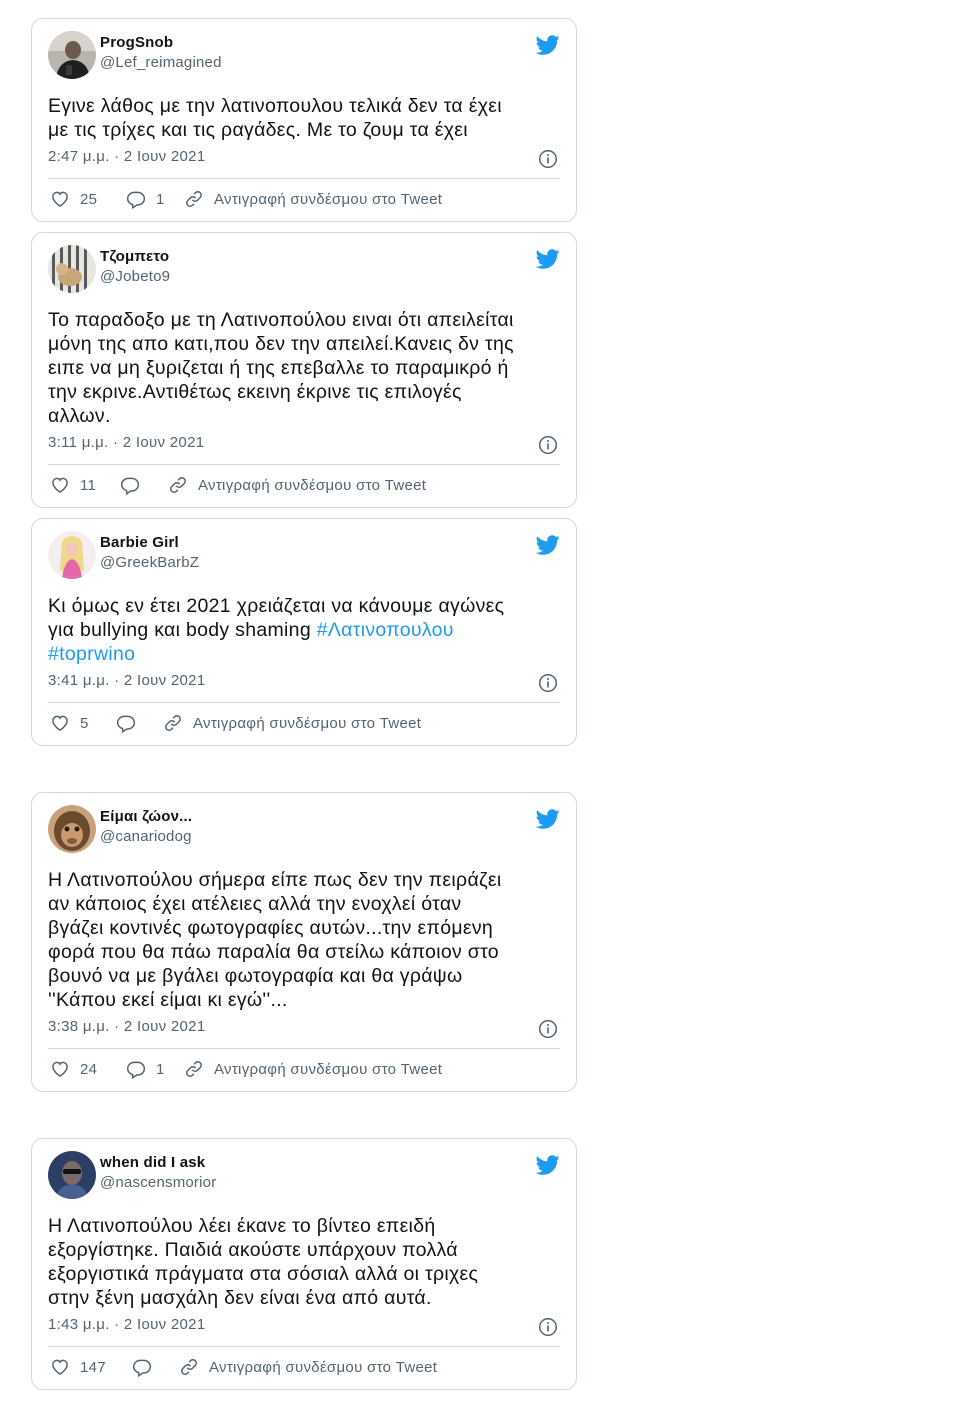  Describe the element at coordinates (73, 199) in the screenshot. I see `like-button: 25` at that location.